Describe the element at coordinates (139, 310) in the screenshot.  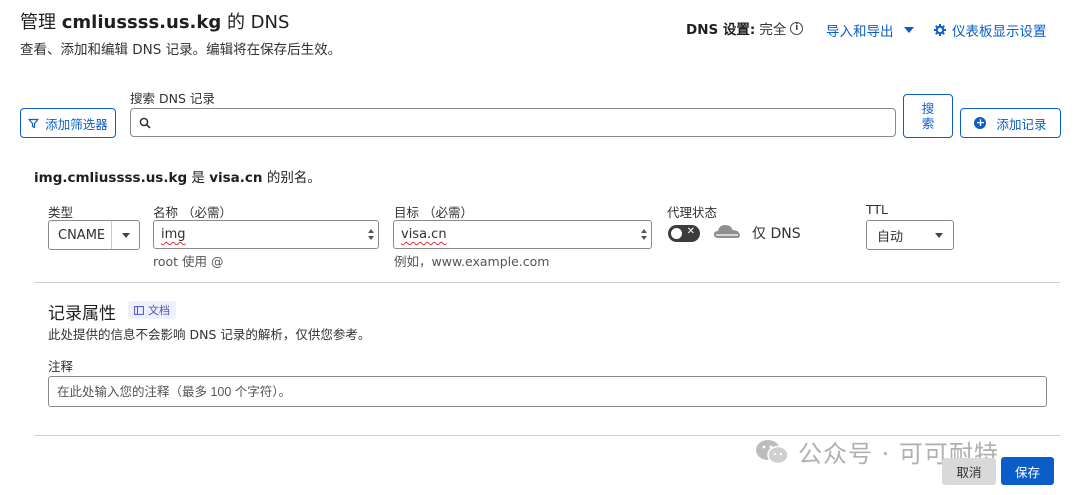
I see `doc-icon` at that location.